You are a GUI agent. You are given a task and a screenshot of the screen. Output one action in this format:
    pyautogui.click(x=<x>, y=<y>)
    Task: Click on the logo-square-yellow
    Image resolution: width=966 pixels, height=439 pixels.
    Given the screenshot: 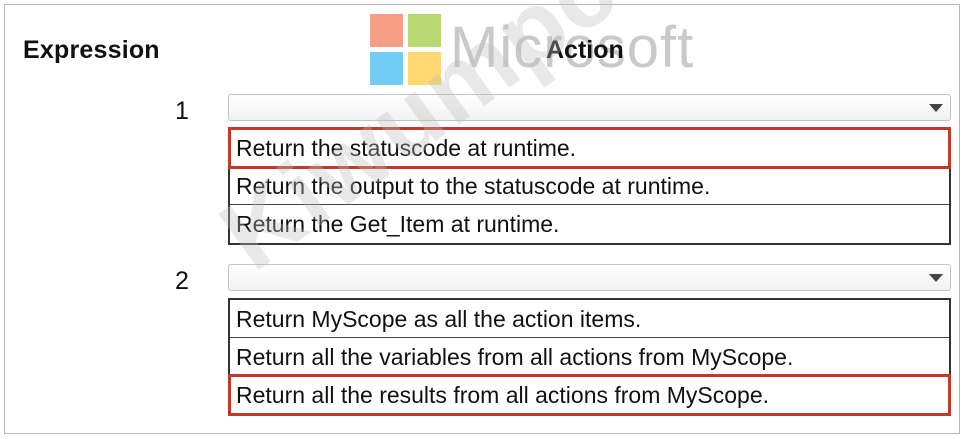 What is the action you would take?
    pyautogui.click(x=424, y=68)
    